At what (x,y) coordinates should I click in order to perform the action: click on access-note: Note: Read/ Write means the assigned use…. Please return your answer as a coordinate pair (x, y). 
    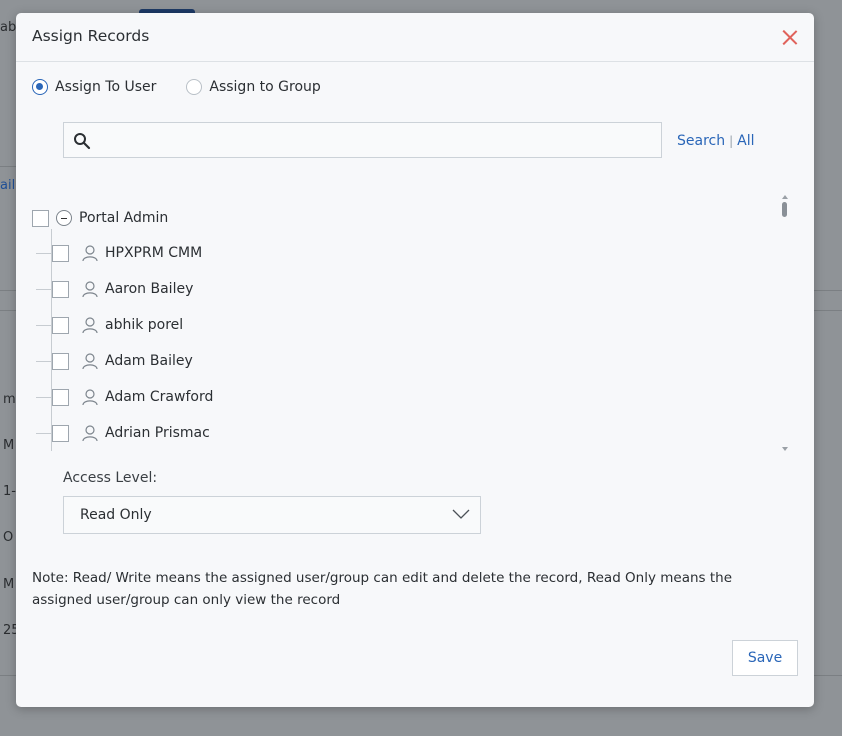
    Looking at the image, I should click on (382, 589).